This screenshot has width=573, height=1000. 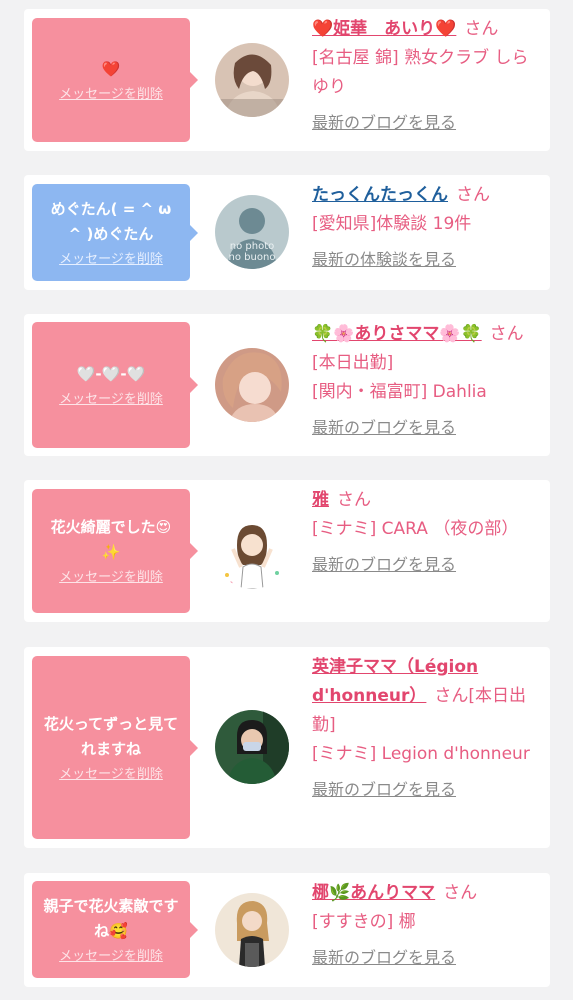 What do you see at coordinates (111, 373) in the screenshot?
I see `message-text: 🤍-🤍-🤍` at bounding box center [111, 373].